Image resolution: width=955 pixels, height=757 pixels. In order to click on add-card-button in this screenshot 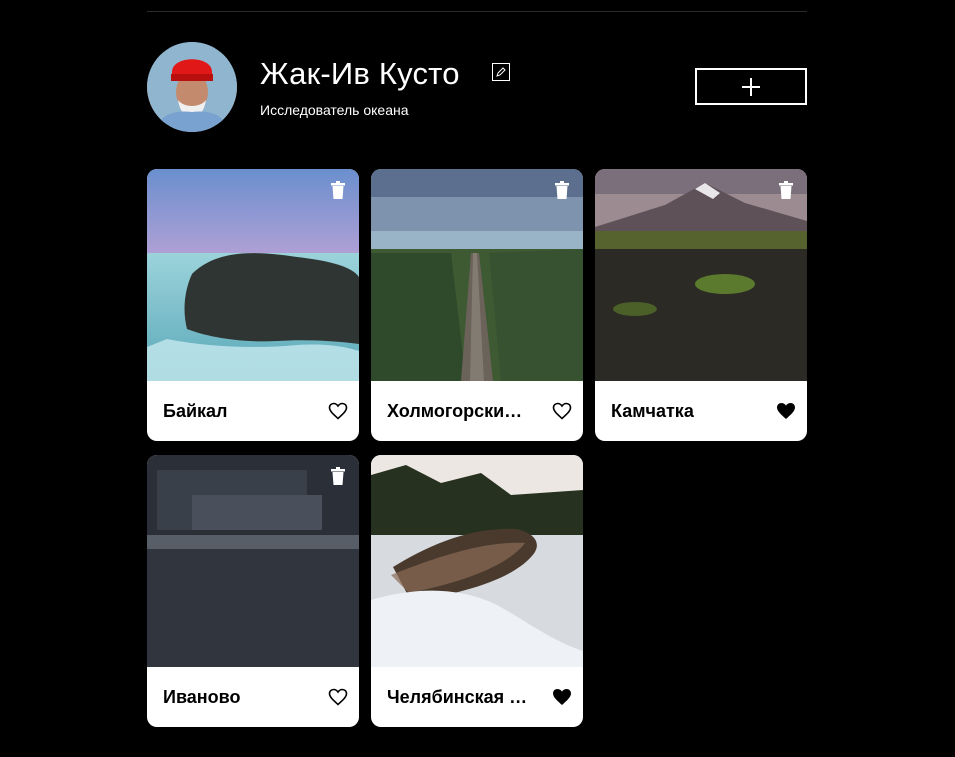, I will do `click(751, 86)`.